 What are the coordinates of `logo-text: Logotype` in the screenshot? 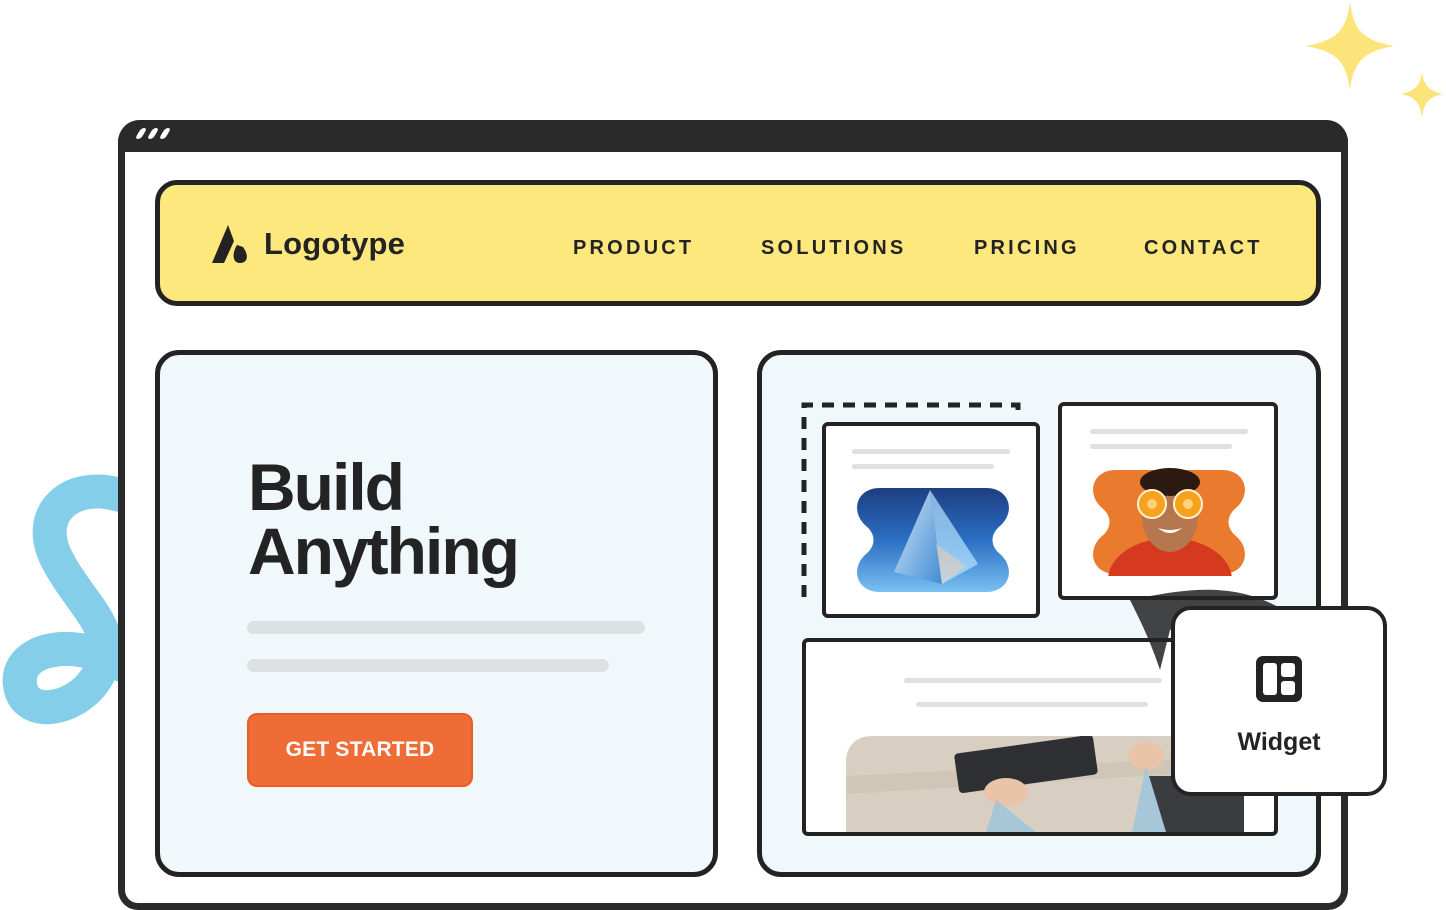 It's located at (335, 243).